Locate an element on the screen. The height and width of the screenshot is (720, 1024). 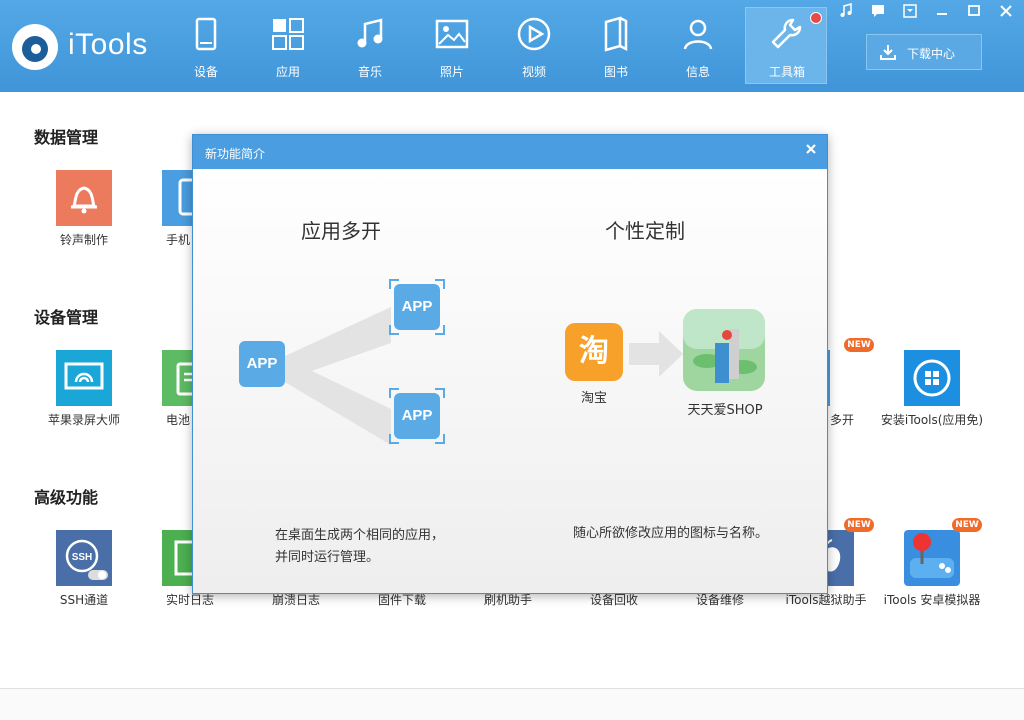
nav-label: 照片 is located at coordinates (451, 72).